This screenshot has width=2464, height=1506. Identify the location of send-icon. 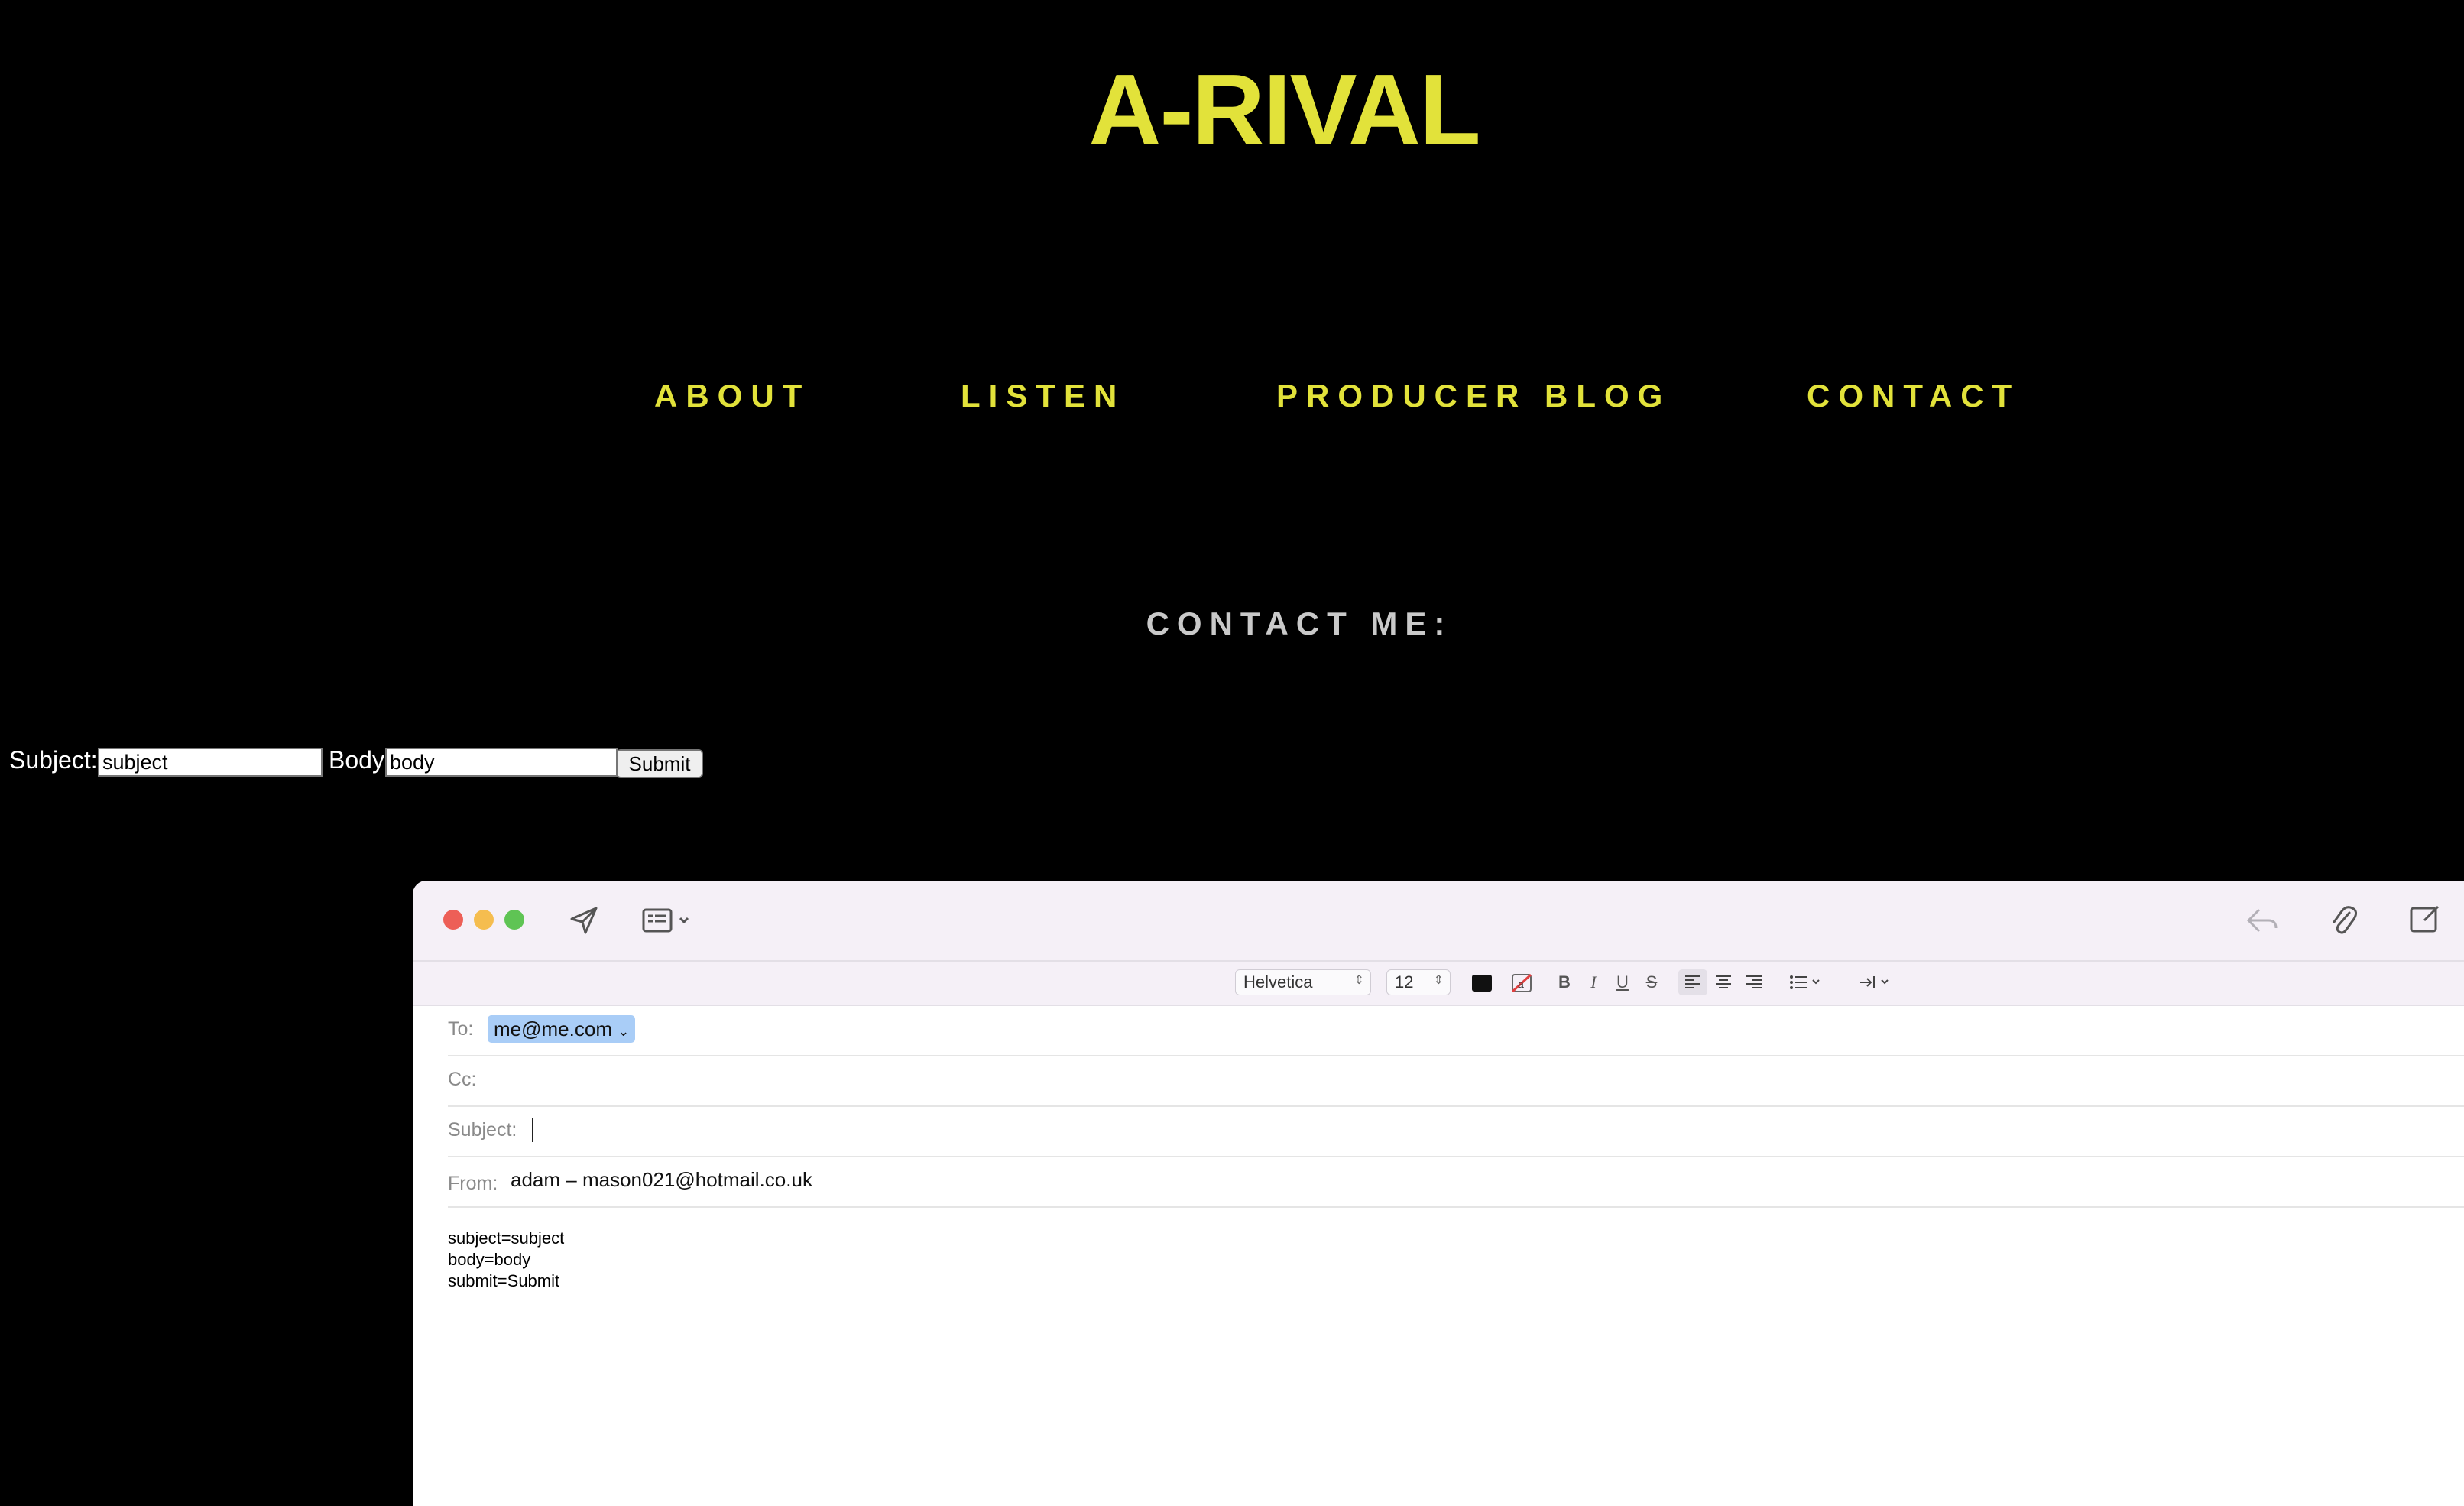
(584, 923).